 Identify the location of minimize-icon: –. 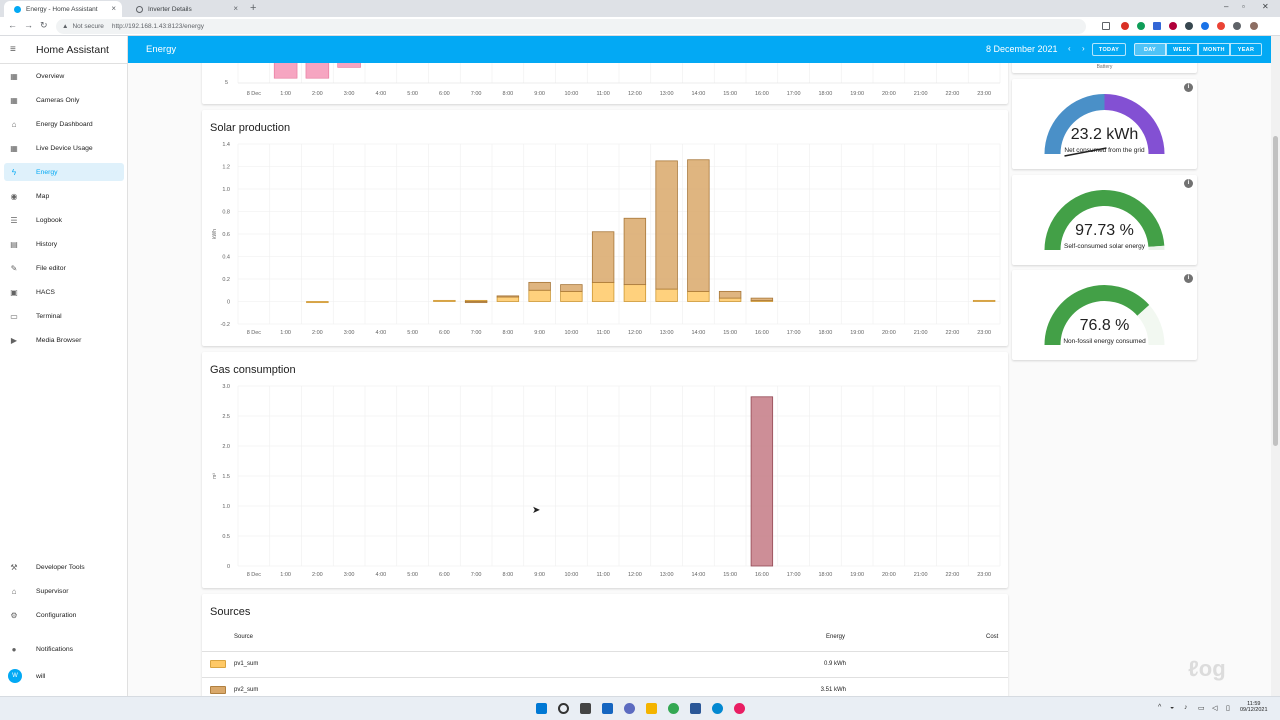
(1226, 6).